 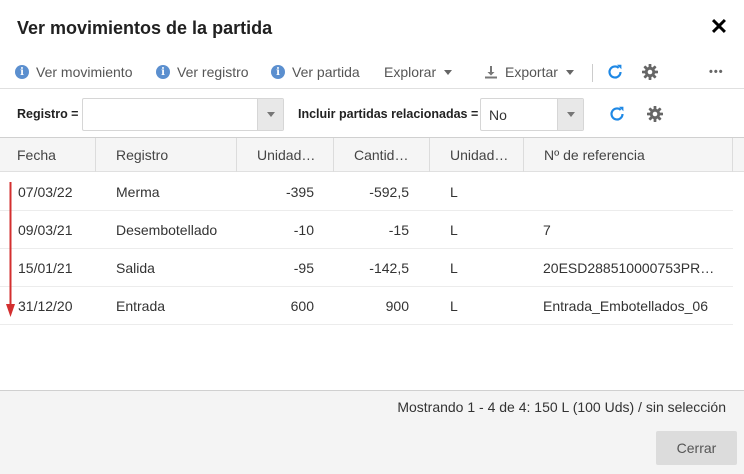 I want to click on registro-select, so click(x=183, y=114).